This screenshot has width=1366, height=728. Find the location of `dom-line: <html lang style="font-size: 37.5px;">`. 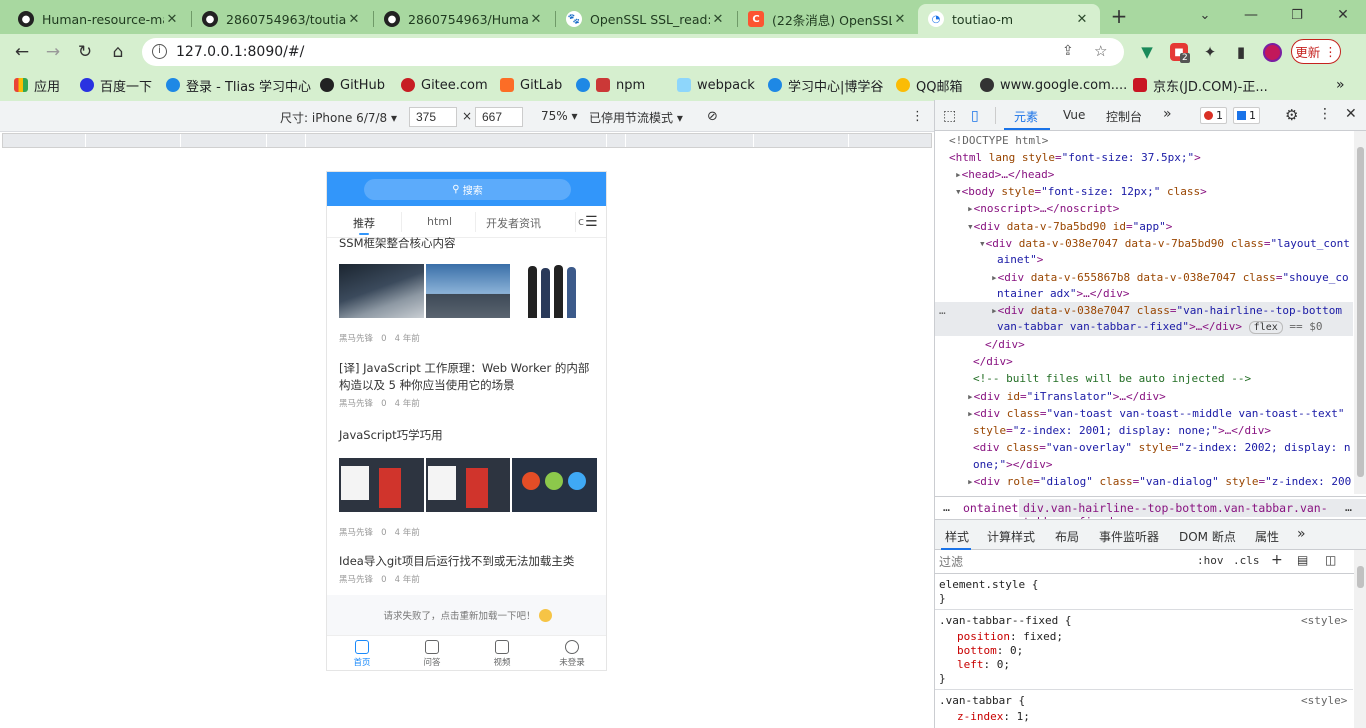

dom-line: <html lang style="font-size: 37.5px;"> is located at coordinates (1075, 158).